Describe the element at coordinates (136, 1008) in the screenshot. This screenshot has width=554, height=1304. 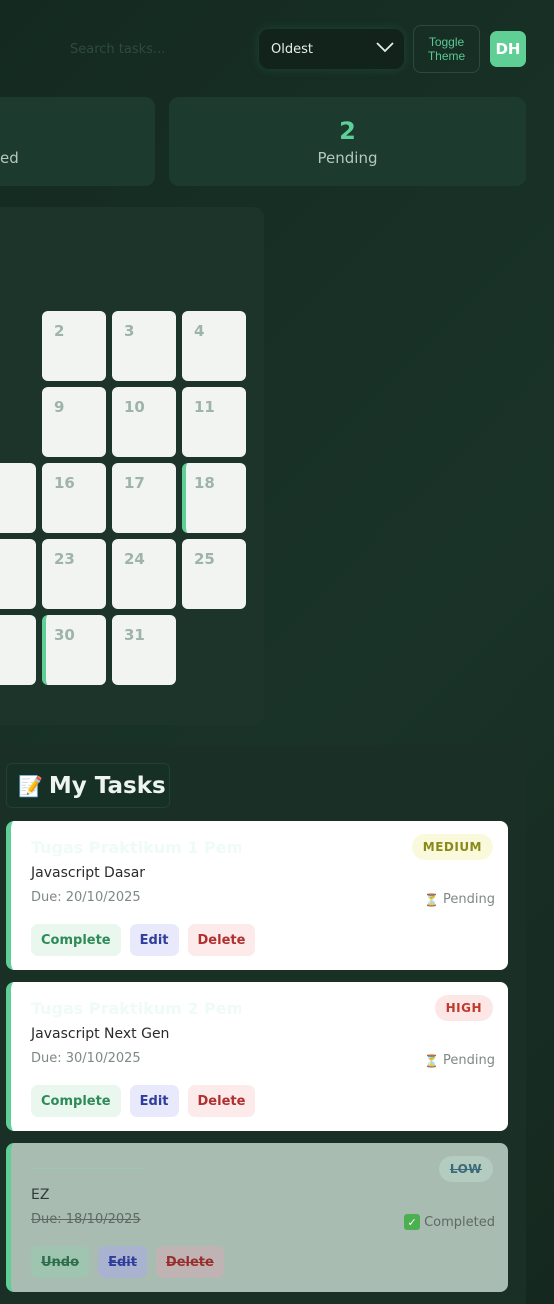
I see `task-header: Tugas Praktikum 2 Pemweb` at that location.